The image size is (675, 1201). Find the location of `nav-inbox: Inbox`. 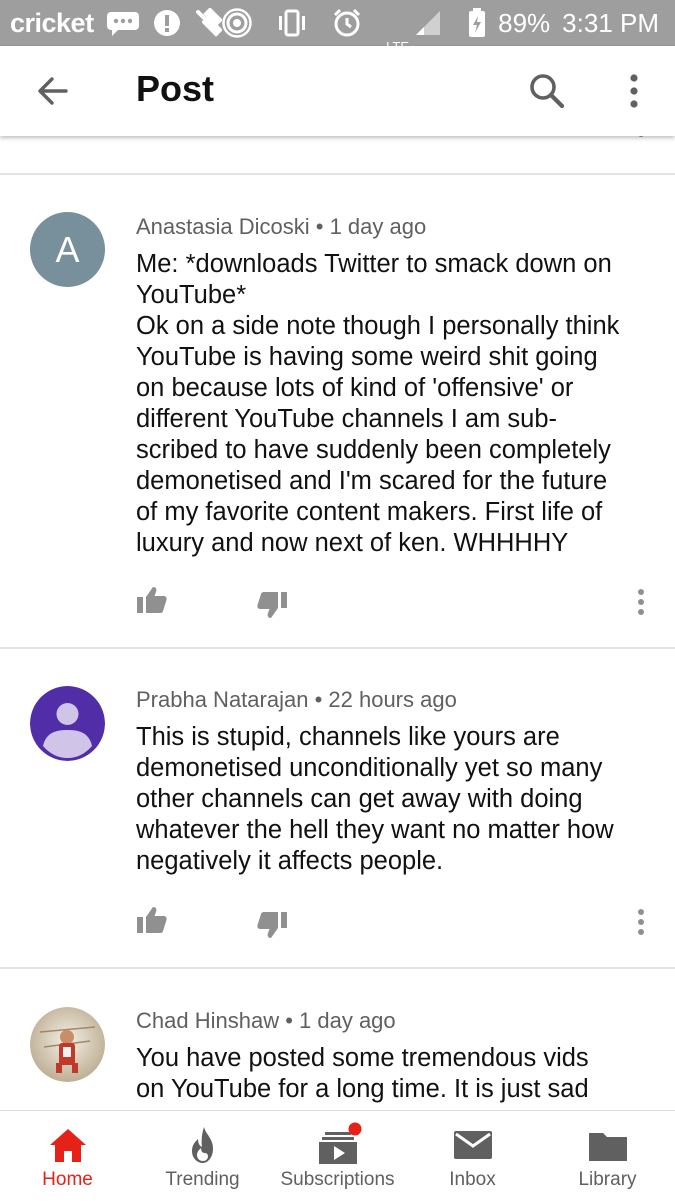

nav-inbox: Inbox is located at coordinates (472, 1156).